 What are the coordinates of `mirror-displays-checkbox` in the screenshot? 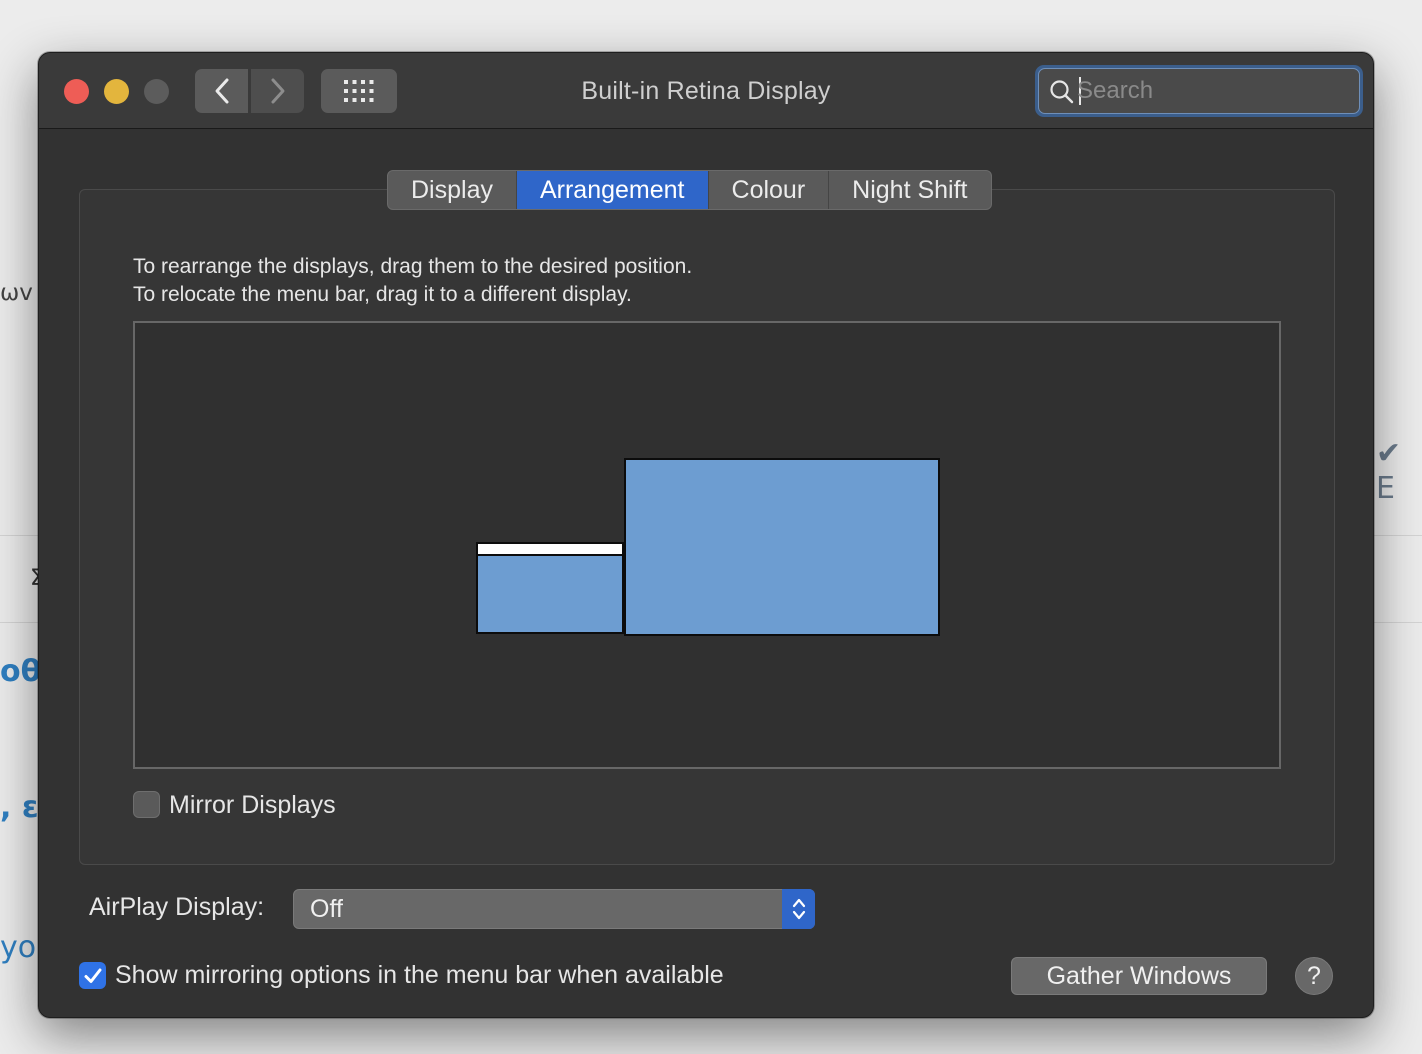 It's located at (146, 804).